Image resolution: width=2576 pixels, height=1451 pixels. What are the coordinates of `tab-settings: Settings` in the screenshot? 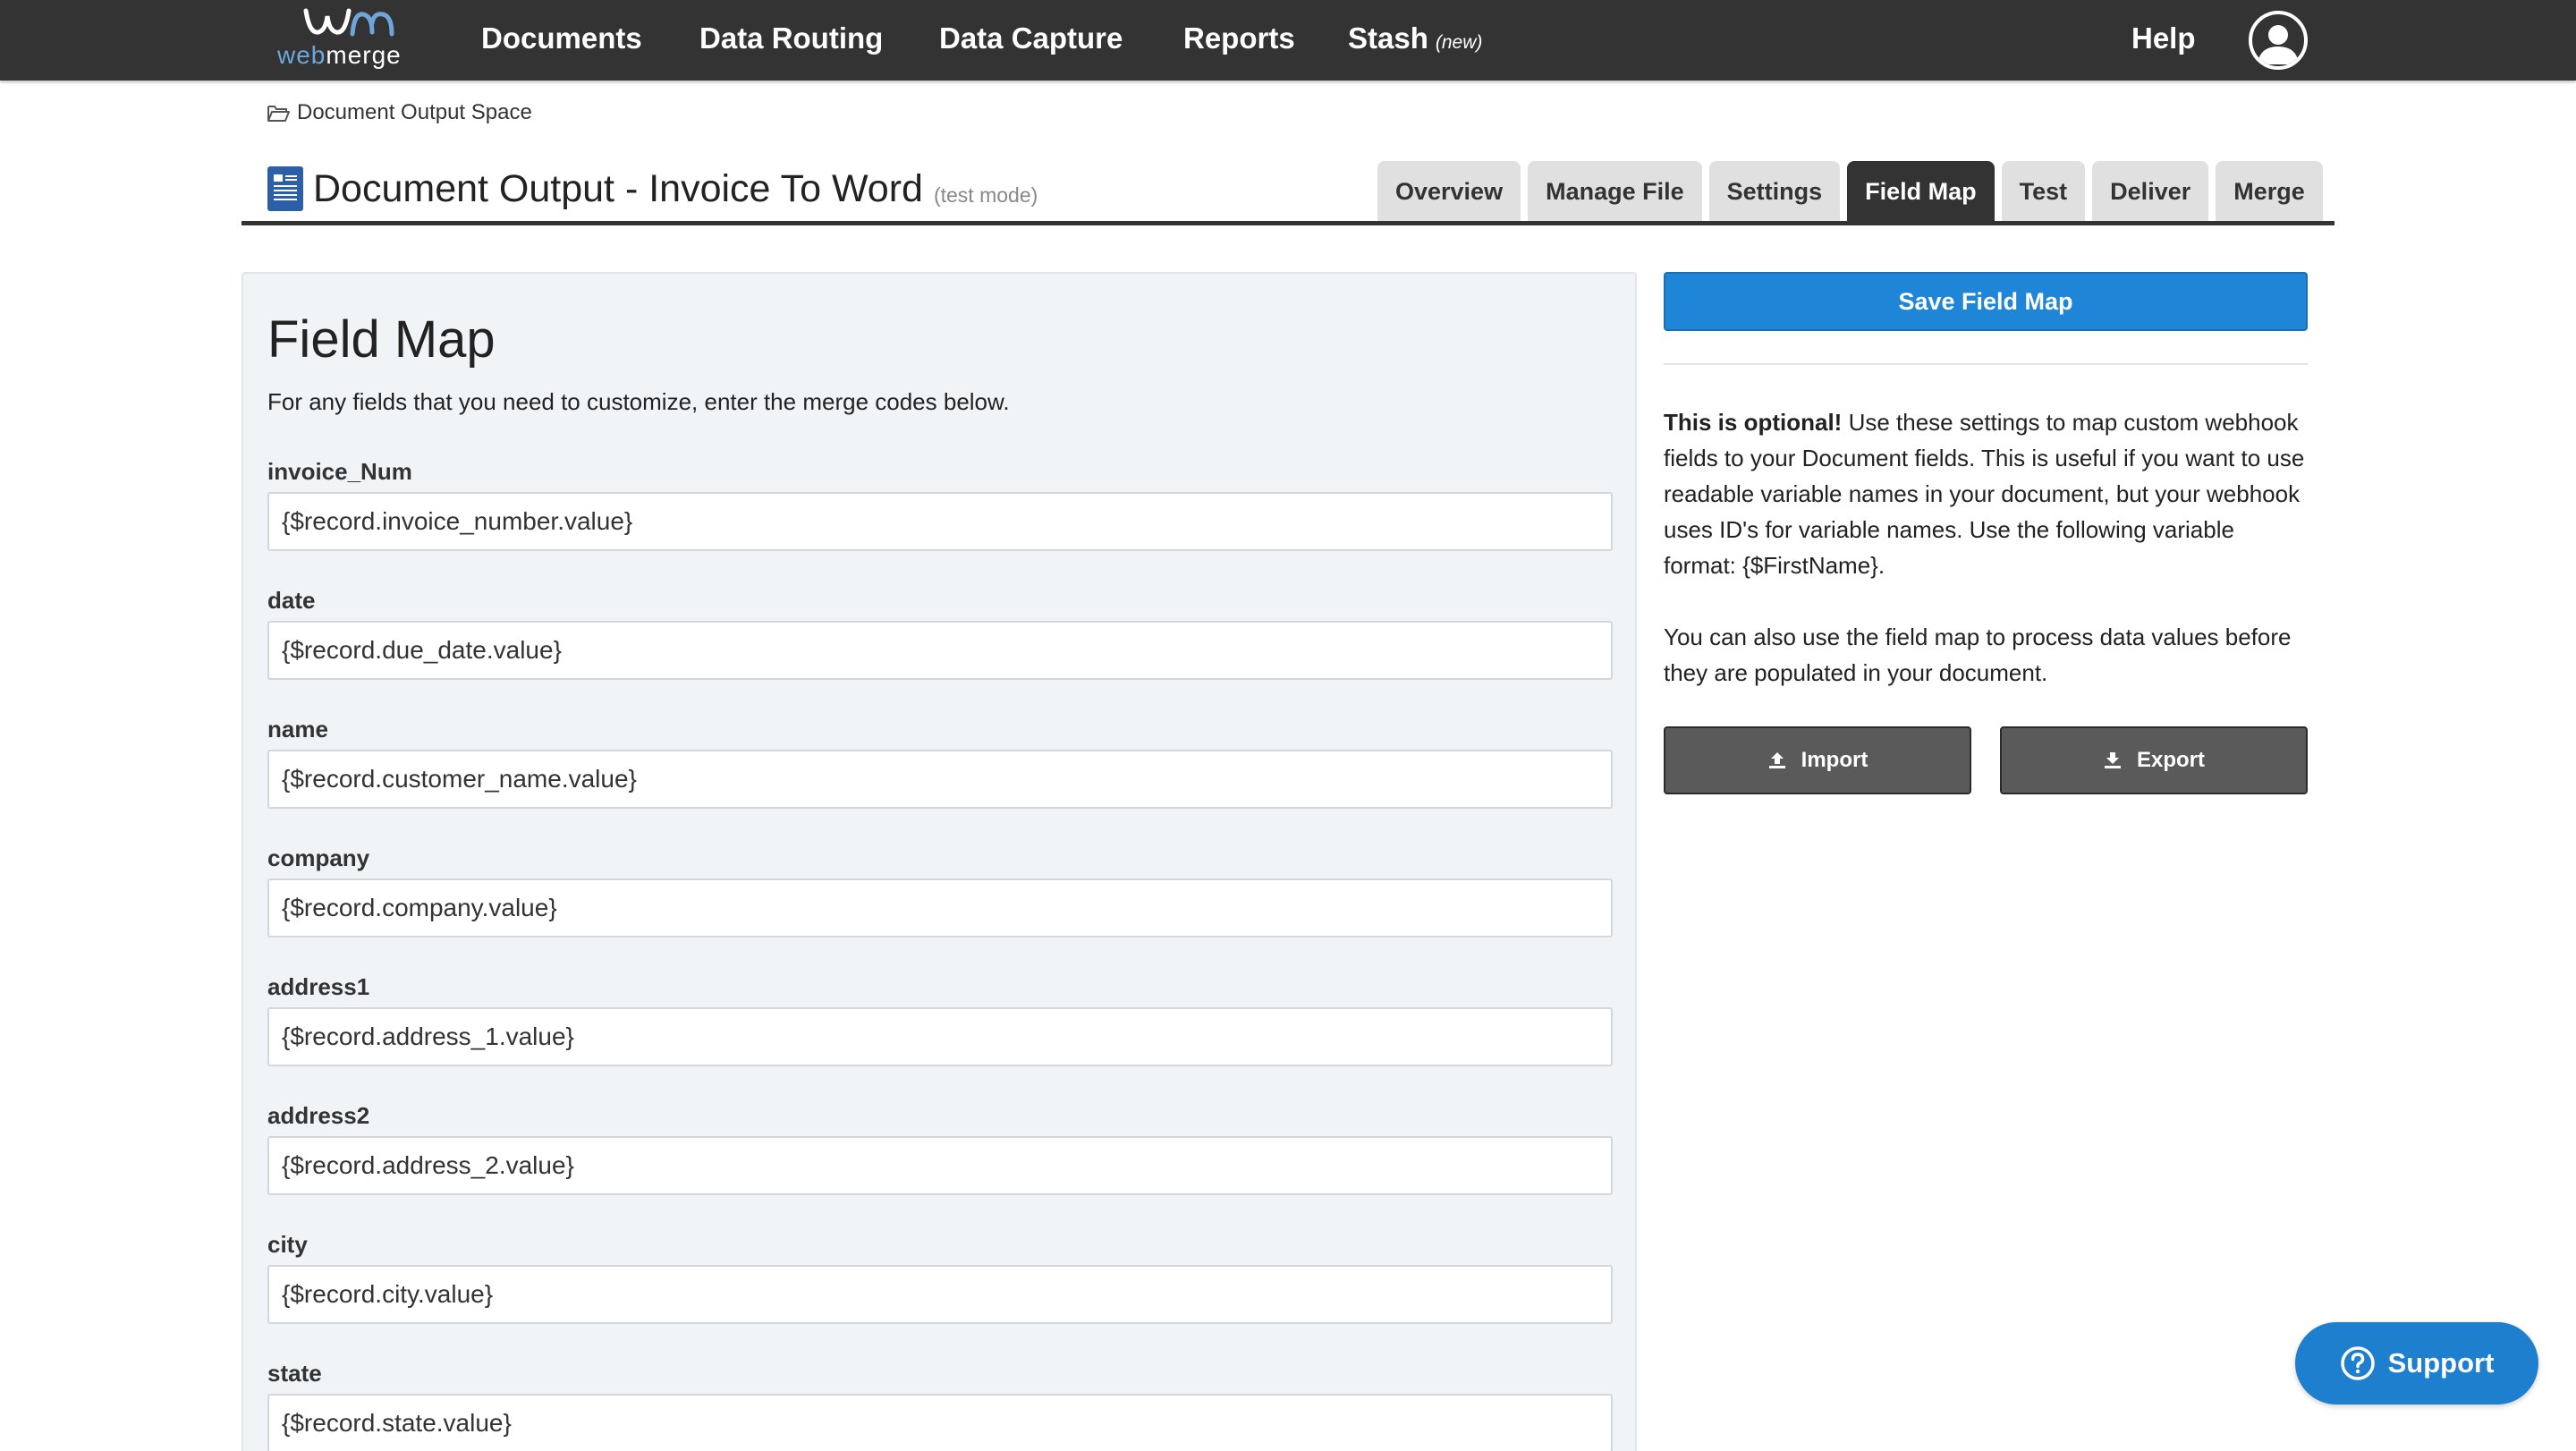 It's located at (1774, 191).